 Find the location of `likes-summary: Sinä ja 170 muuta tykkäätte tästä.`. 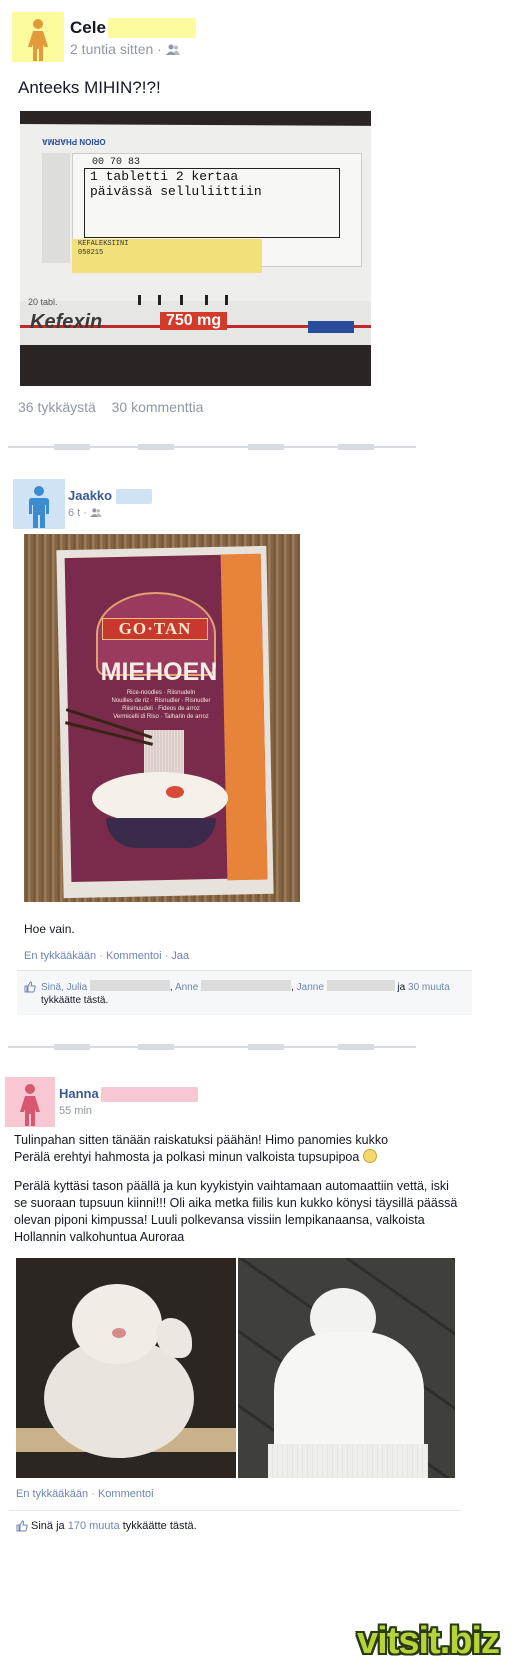

likes-summary: Sinä ja 170 muuta tykkäätte tästä. is located at coordinates (235, 1525).